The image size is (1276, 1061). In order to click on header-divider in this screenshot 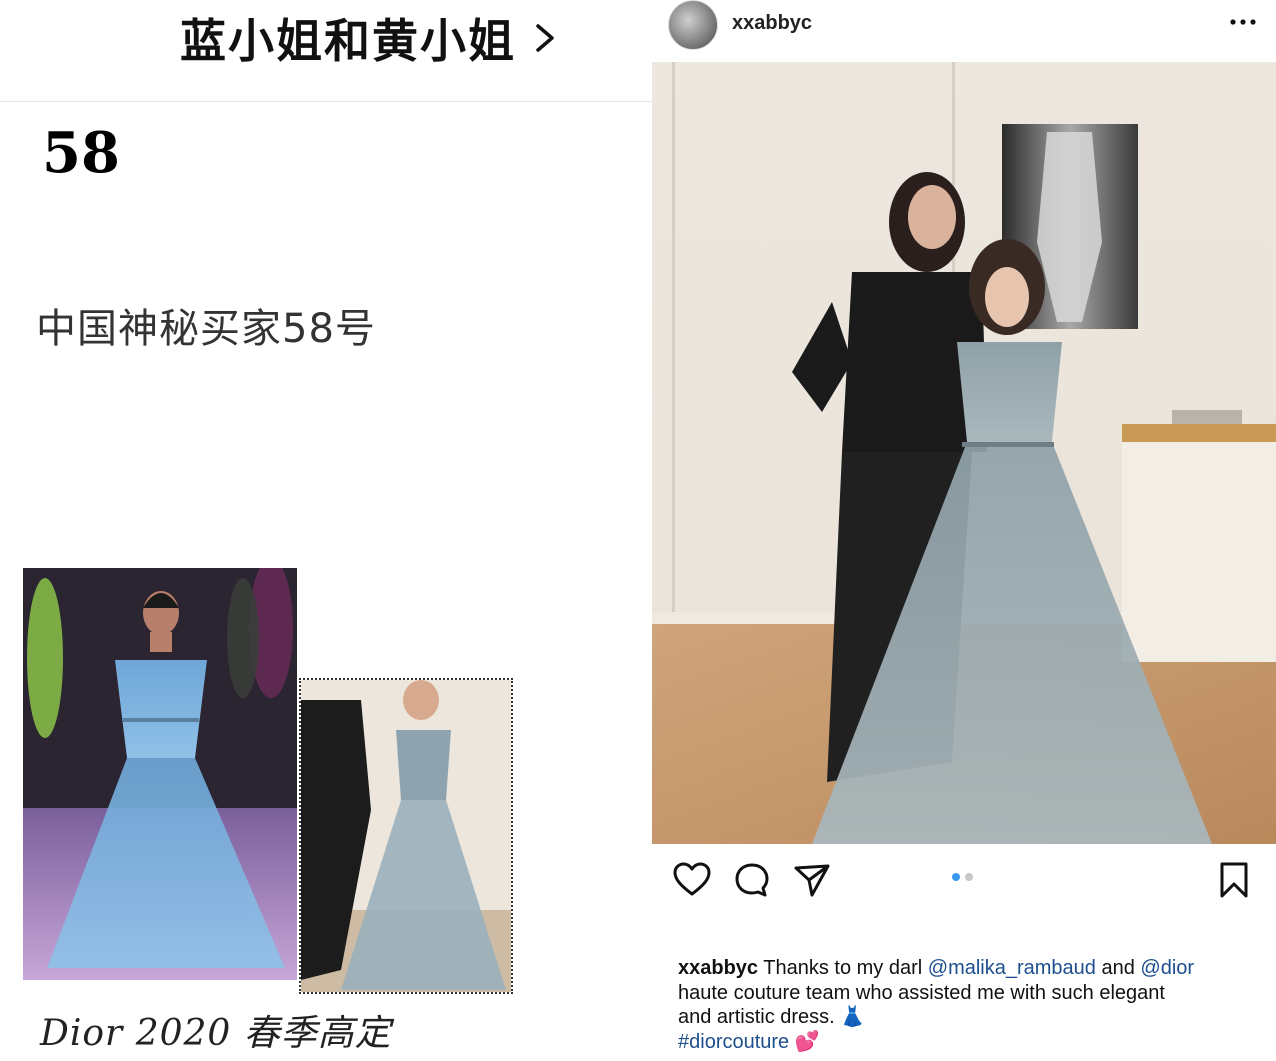, I will do `click(326, 101)`.